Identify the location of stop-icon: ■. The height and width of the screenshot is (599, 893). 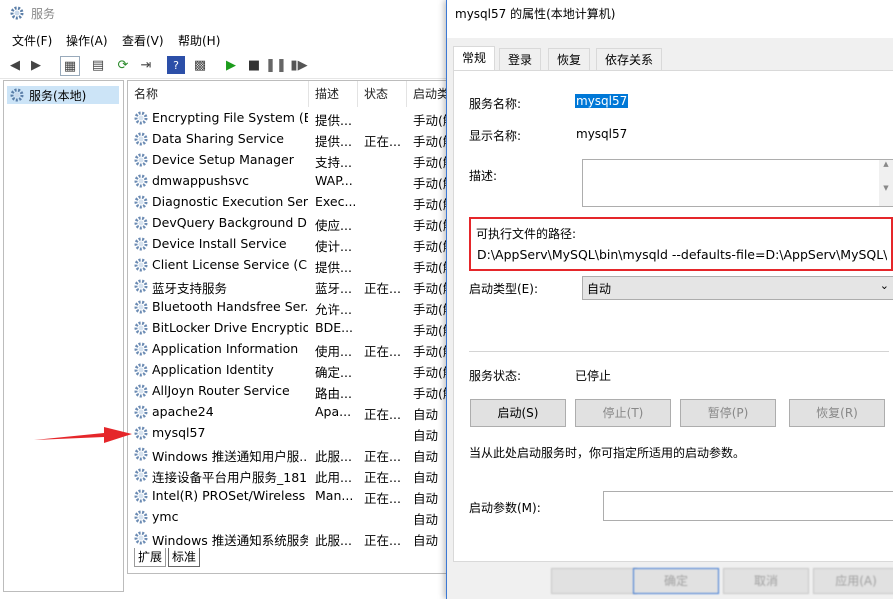
(254, 65).